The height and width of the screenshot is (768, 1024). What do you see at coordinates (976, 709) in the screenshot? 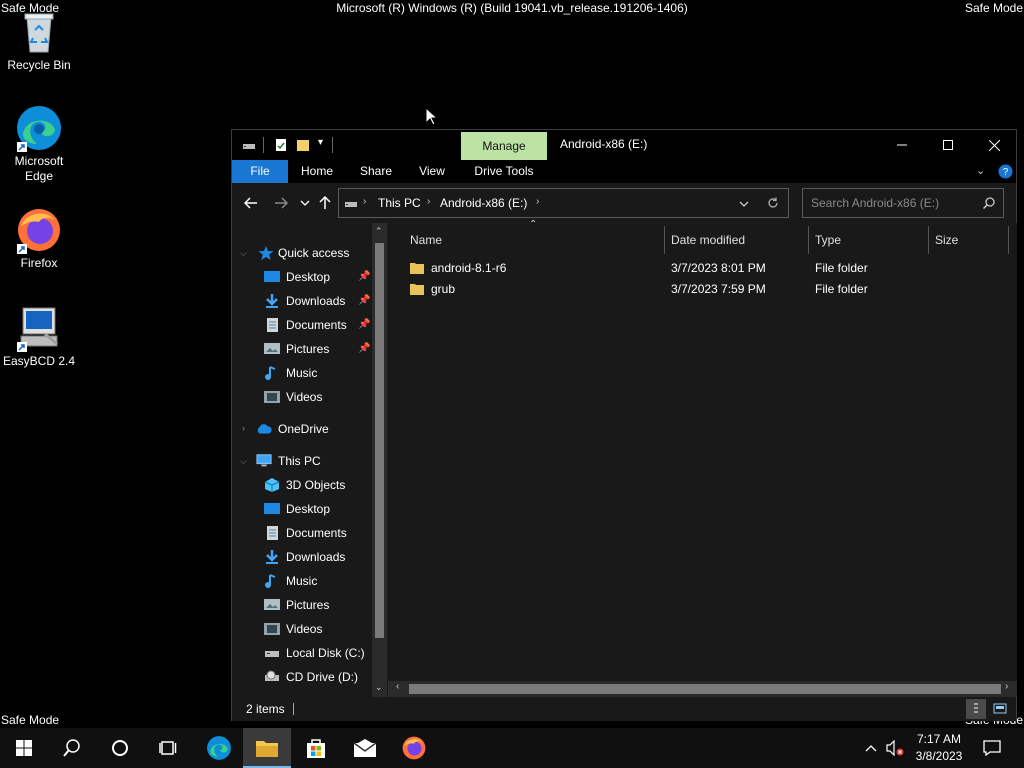
I see `details-view-button` at bounding box center [976, 709].